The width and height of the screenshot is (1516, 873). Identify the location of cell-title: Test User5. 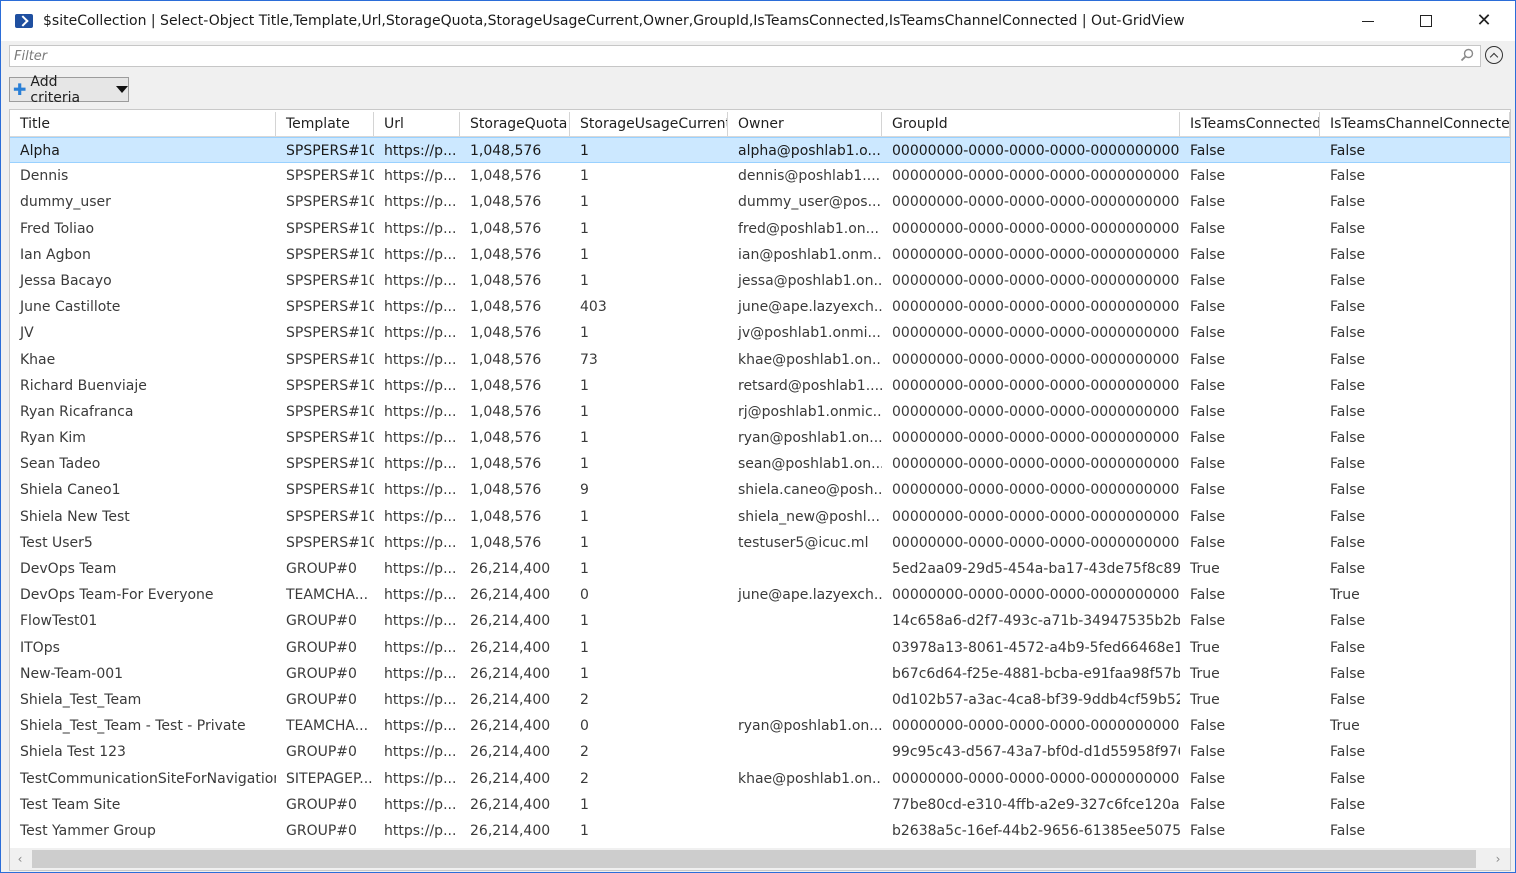
(56, 542).